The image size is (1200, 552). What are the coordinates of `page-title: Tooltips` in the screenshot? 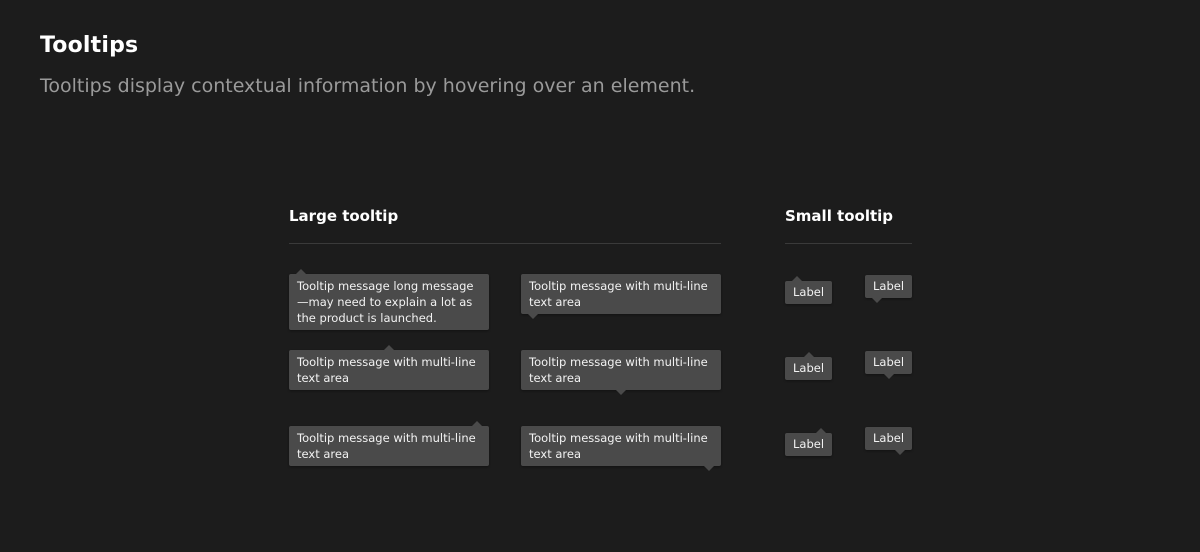 It's located at (89, 45).